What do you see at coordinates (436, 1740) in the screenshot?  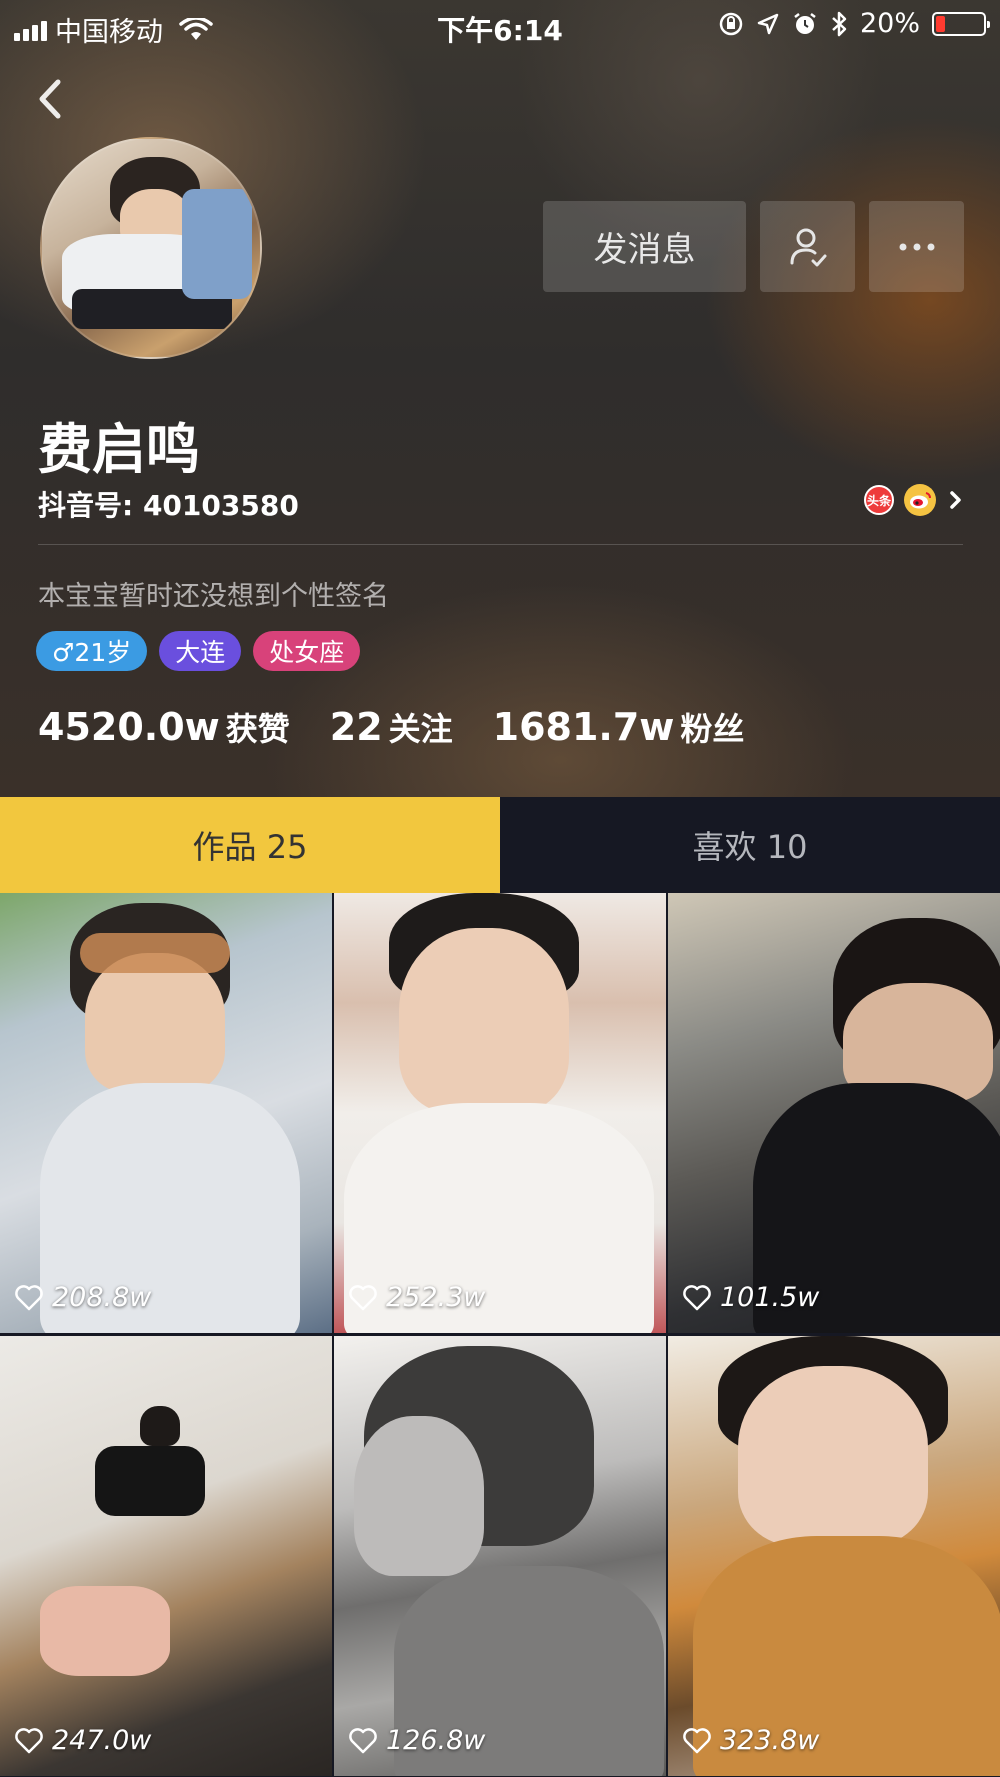 I see `video-likes-count: 126.8w` at bounding box center [436, 1740].